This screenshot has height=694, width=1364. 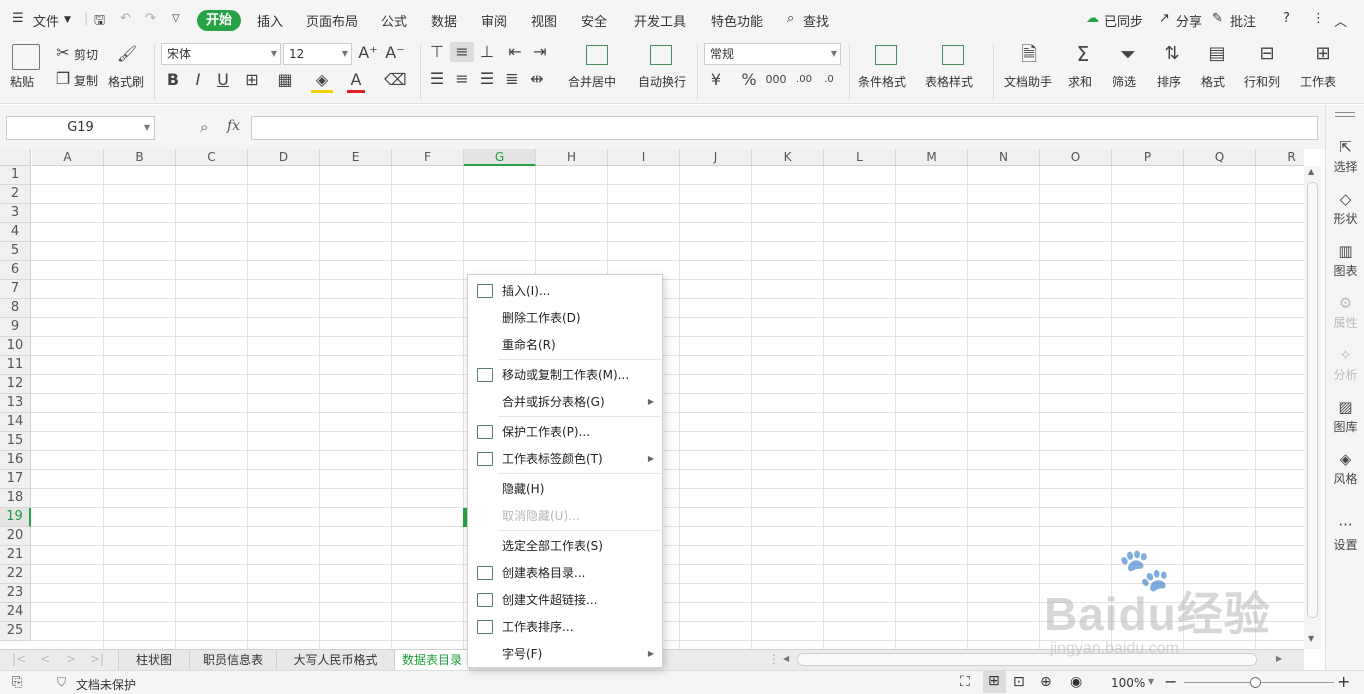 I want to click on row-header: 12, so click(x=15, y=384).